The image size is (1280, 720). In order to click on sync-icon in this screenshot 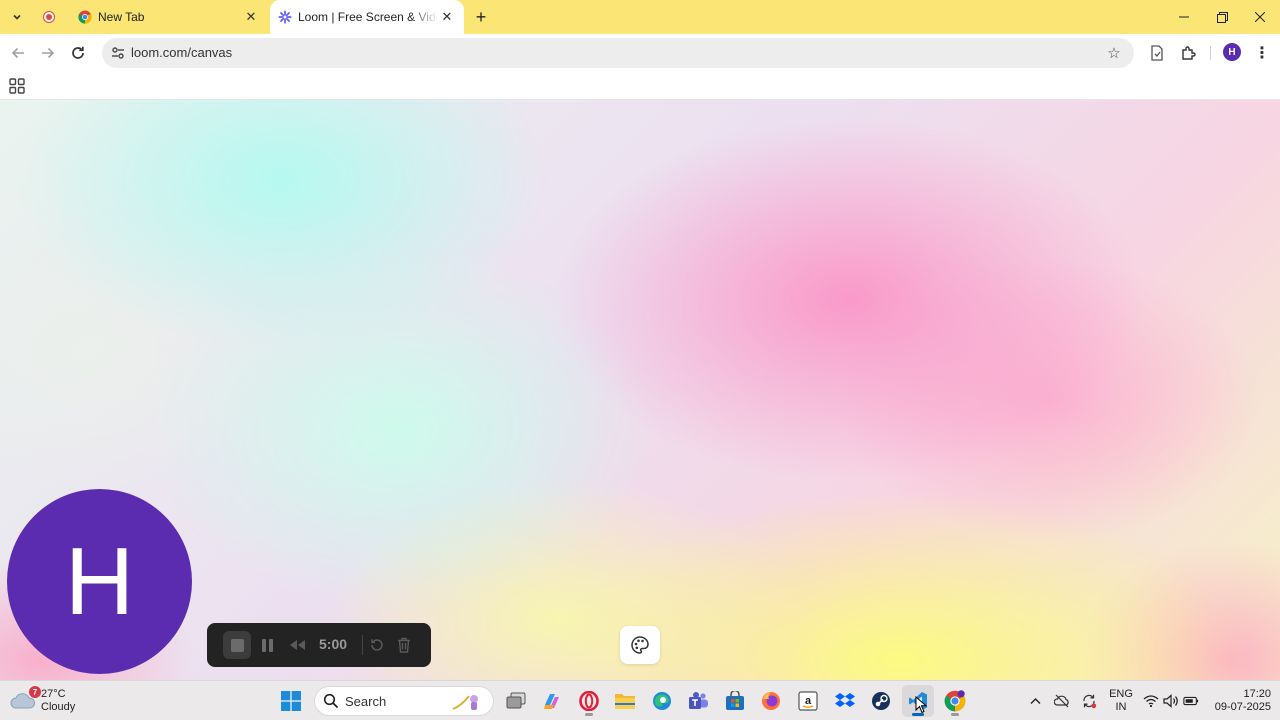, I will do `click(1089, 701)`.